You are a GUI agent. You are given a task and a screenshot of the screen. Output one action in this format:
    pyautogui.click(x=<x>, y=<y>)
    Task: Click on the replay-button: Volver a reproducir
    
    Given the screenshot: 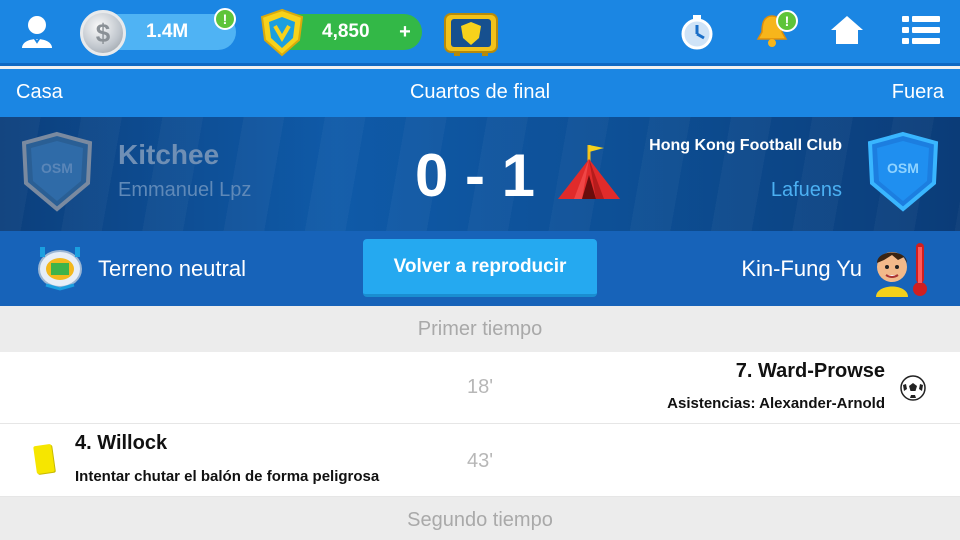 What is the action you would take?
    pyautogui.click(x=480, y=268)
    